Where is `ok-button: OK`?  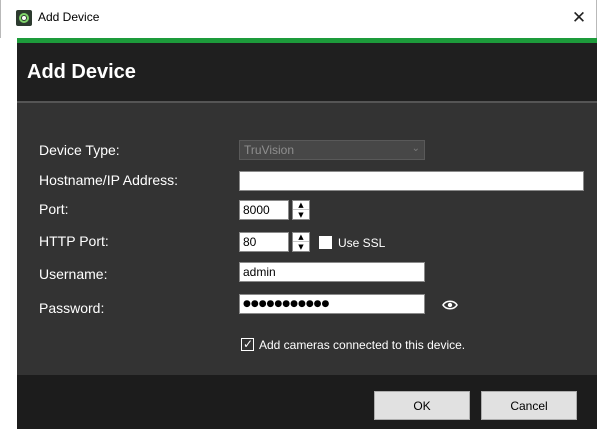 ok-button: OK is located at coordinates (422, 405).